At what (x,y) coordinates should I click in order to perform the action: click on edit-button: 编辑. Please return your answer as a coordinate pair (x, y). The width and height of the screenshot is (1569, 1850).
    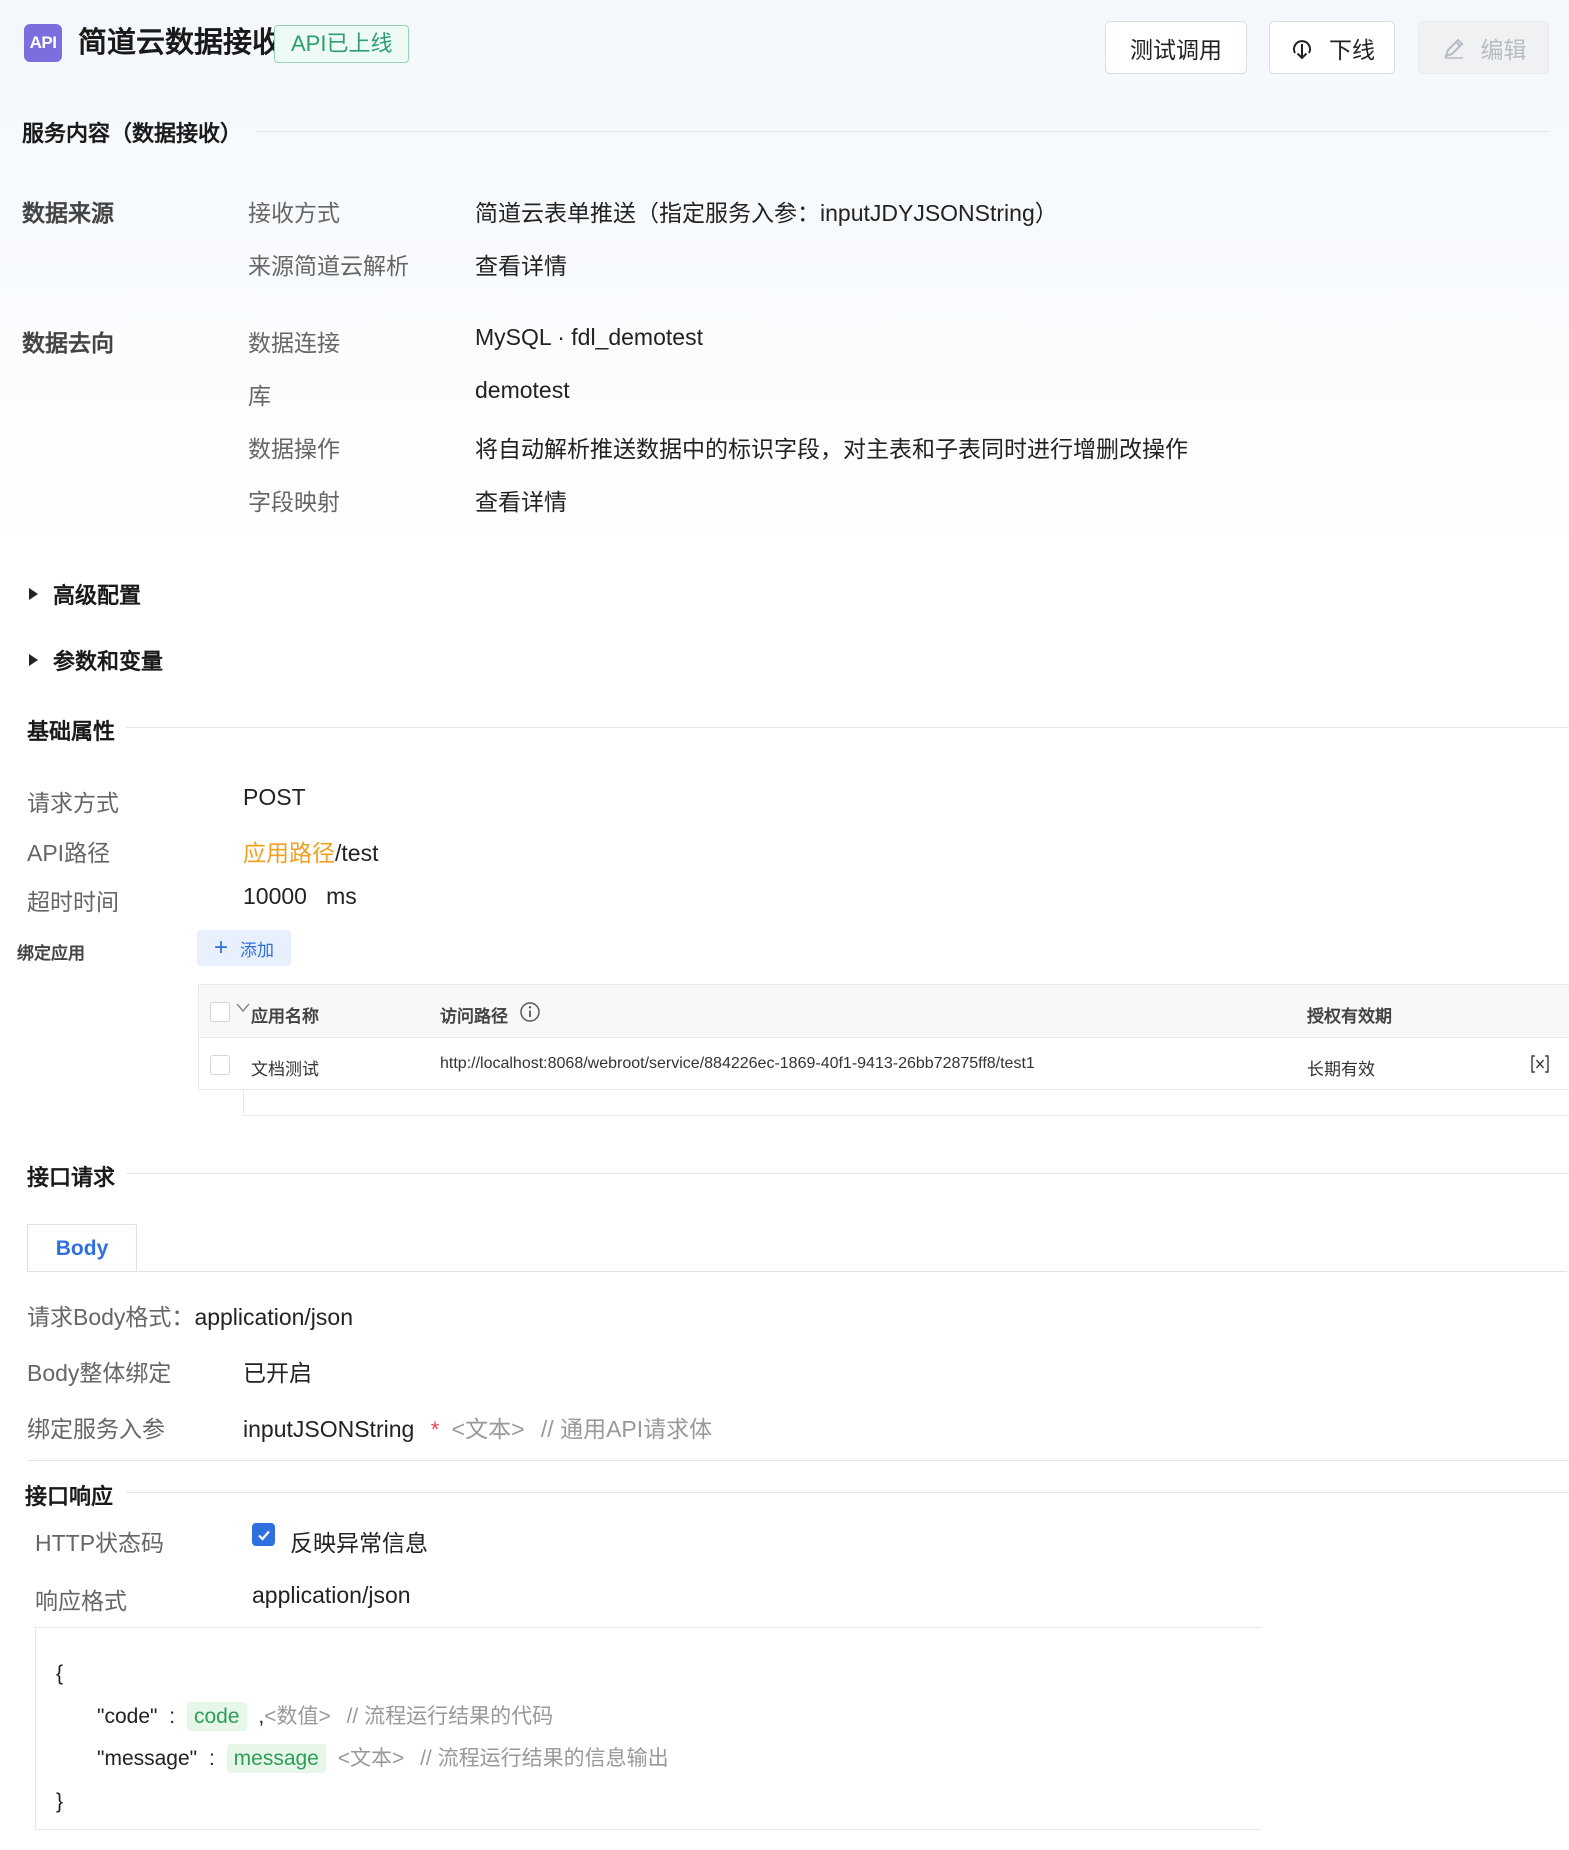
    Looking at the image, I should click on (1483, 47).